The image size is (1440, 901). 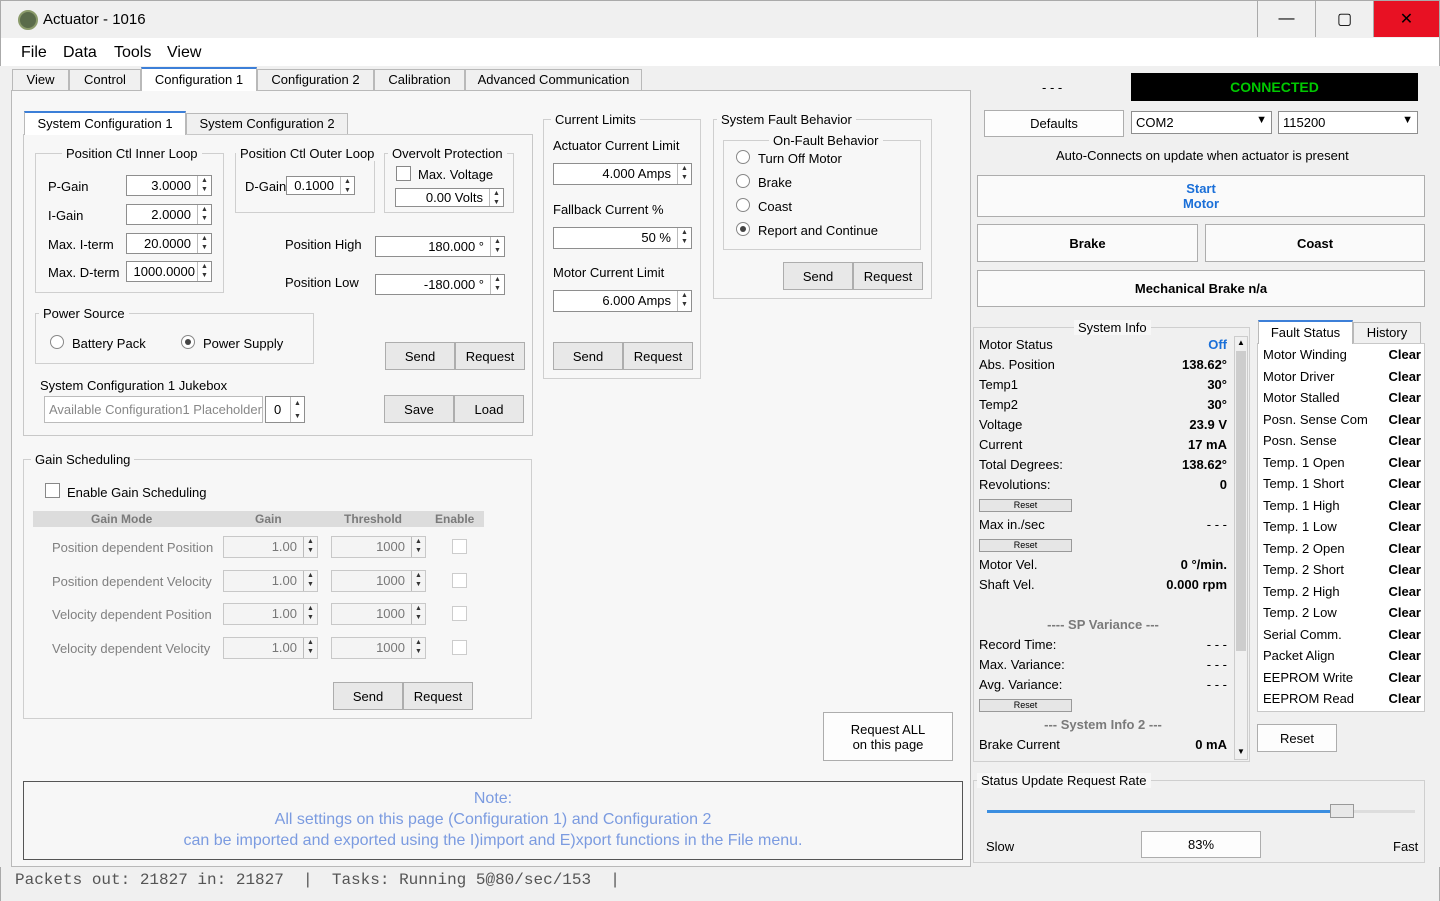 I want to click on coast-button: Coast, so click(x=1315, y=243).